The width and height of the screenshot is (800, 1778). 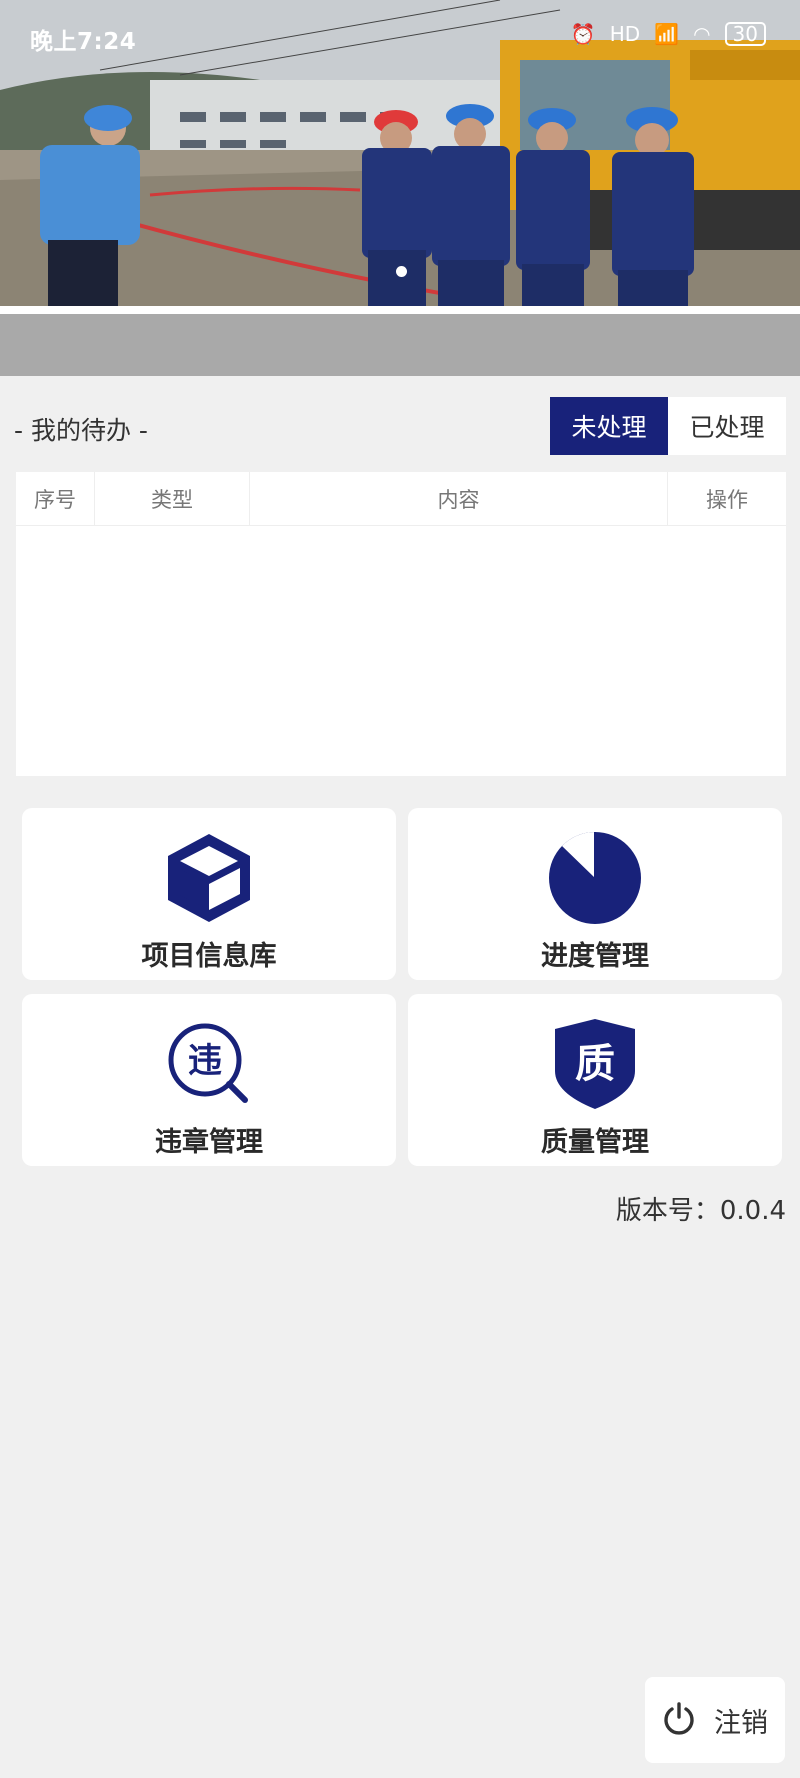 What do you see at coordinates (459, 499) in the screenshot?
I see `column-header-content: 内容` at bounding box center [459, 499].